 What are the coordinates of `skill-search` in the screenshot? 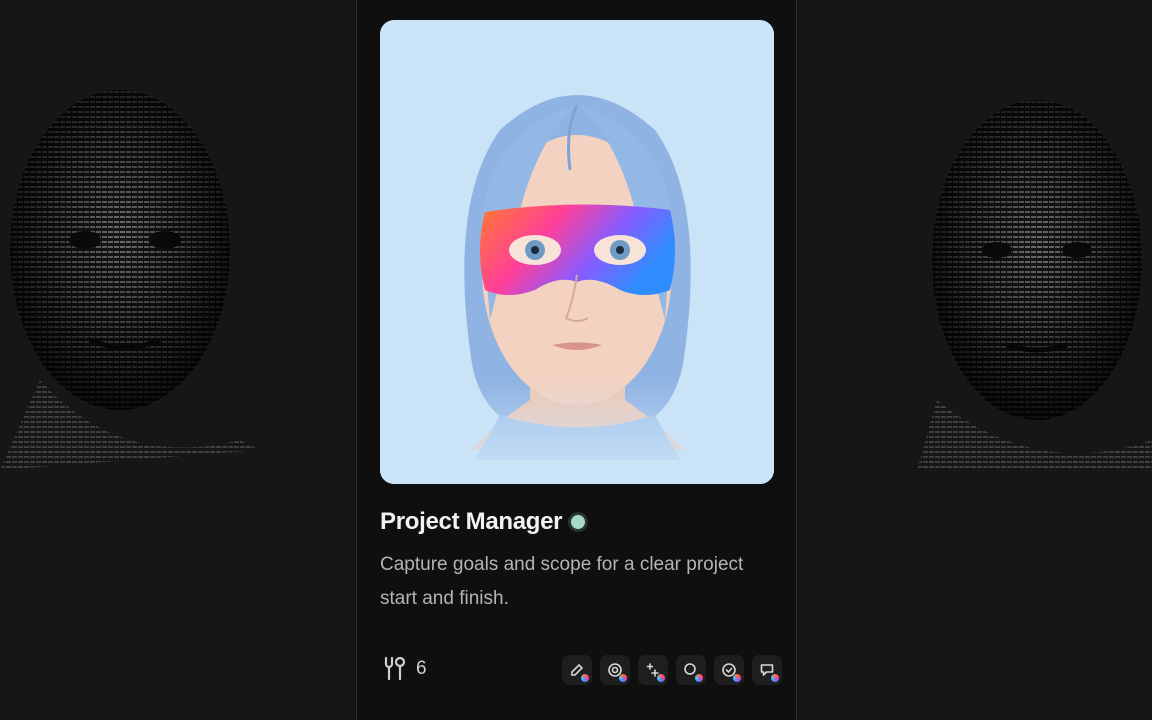 It's located at (691, 670).